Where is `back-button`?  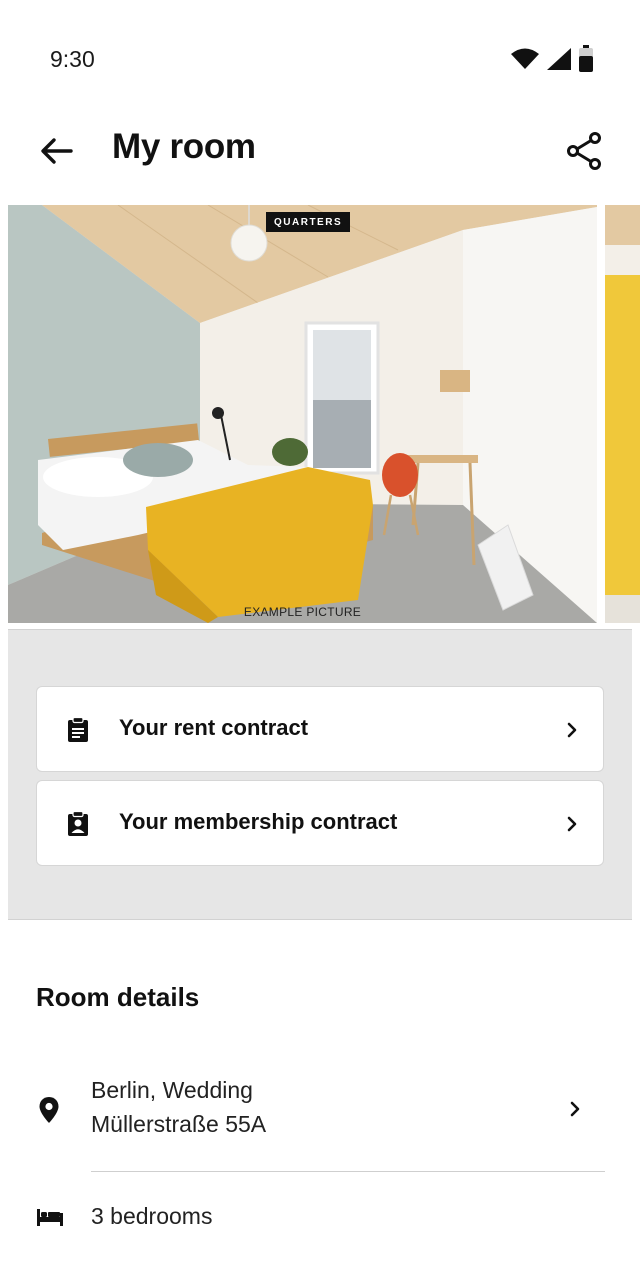 back-button is located at coordinates (56, 151).